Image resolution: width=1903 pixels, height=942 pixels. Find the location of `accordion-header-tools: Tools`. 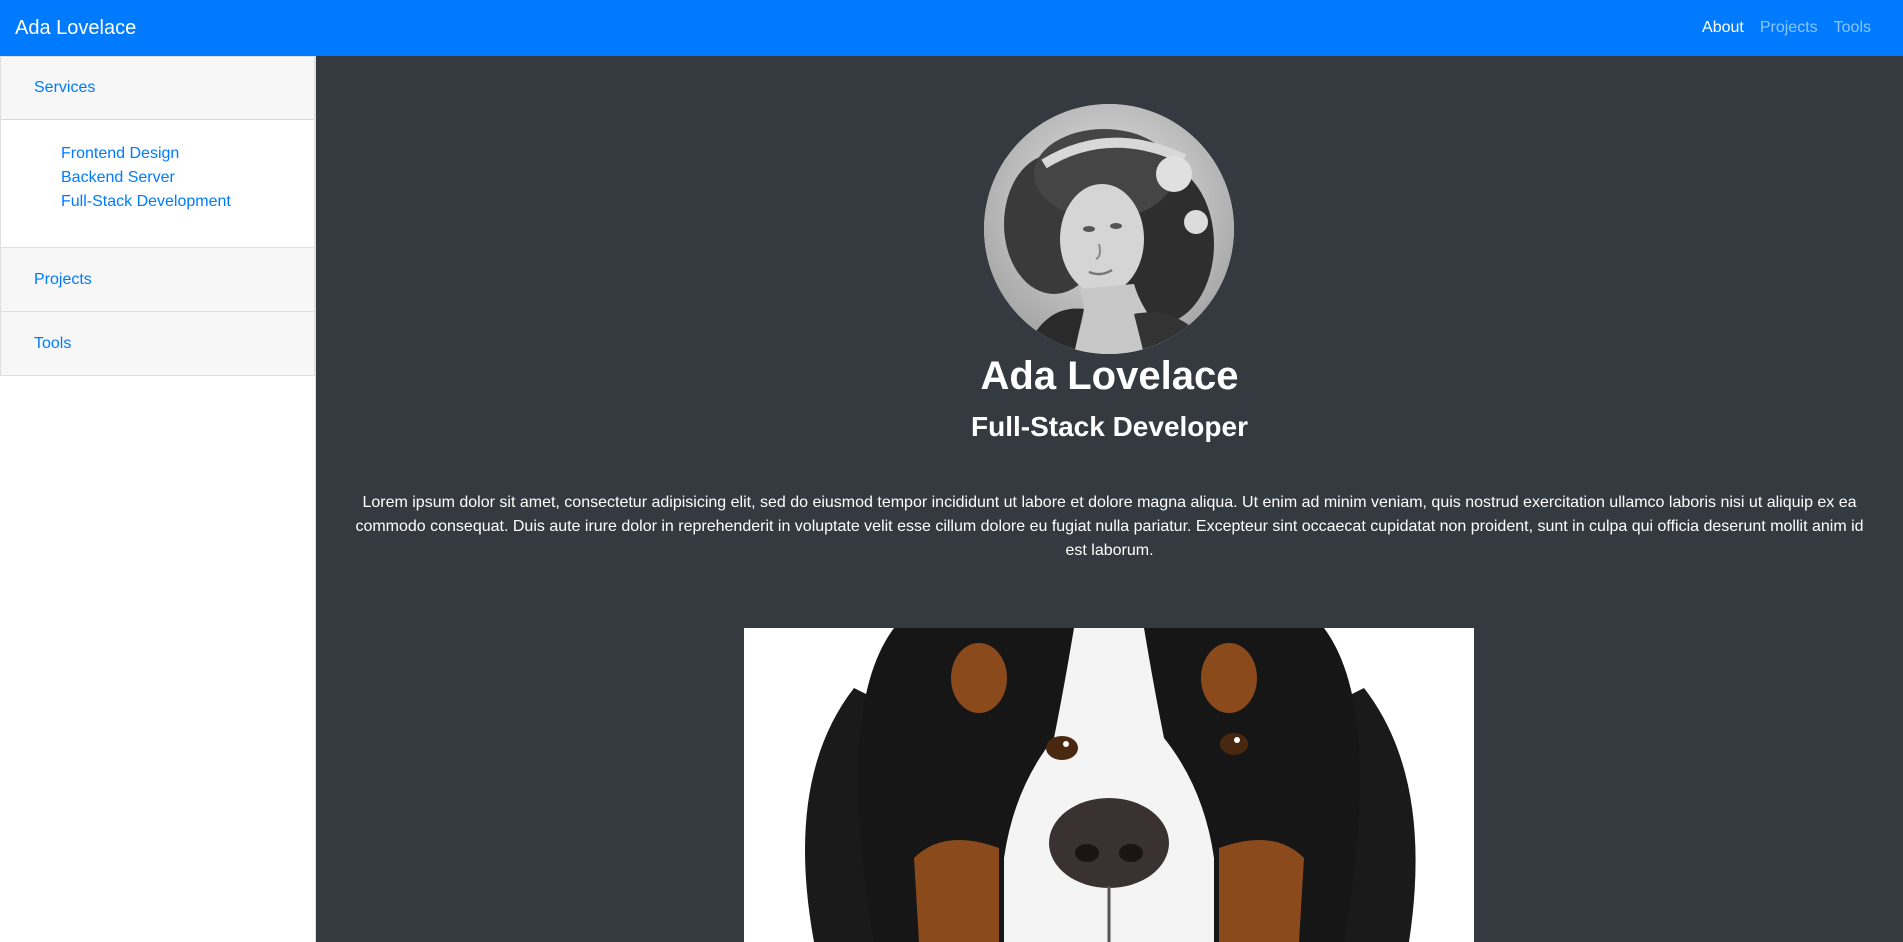

accordion-header-tools: Tools is located at coordinates (157, 343).